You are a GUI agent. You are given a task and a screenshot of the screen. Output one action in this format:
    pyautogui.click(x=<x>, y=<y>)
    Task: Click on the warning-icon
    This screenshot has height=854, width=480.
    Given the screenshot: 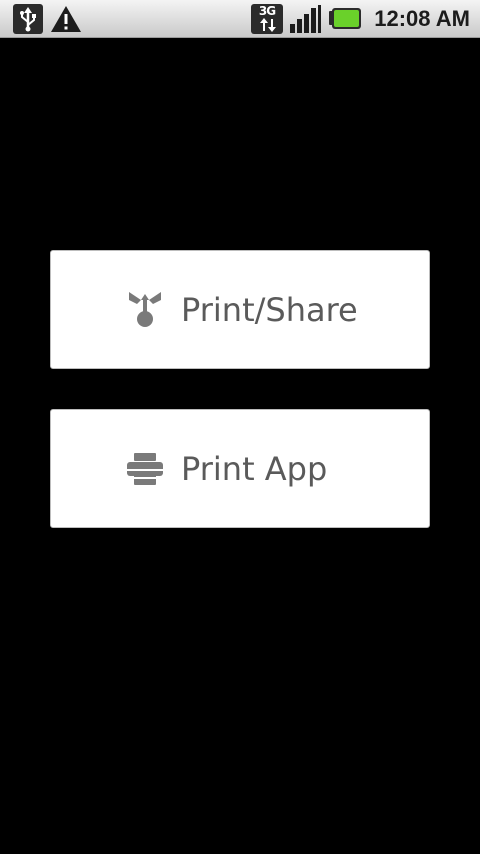 What is the action you would take?
    pyautogui.click(x=66, y=19)
    